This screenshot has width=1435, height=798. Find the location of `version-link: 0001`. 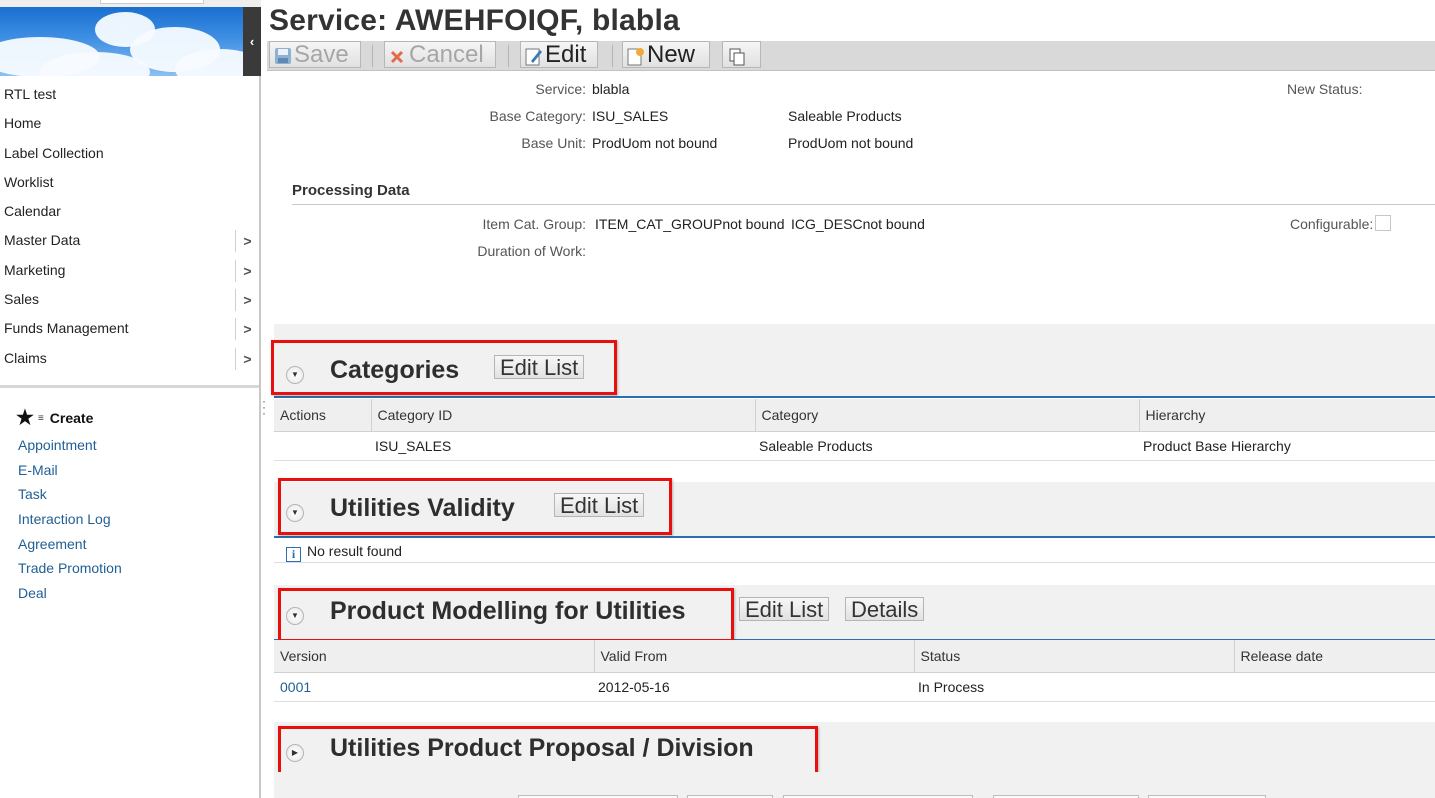

version-link: 0001 is located at coordinates (434, 687).